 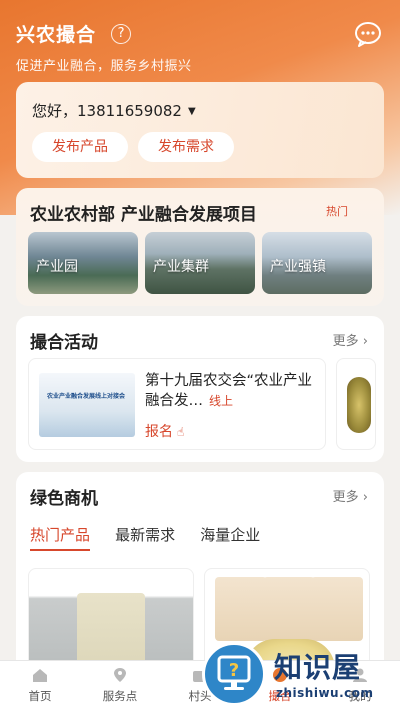 What do you see at coordinates (64, 499) in the screenshot?
I see `market-title: 绿色商机` at bounding box center [64, 499].